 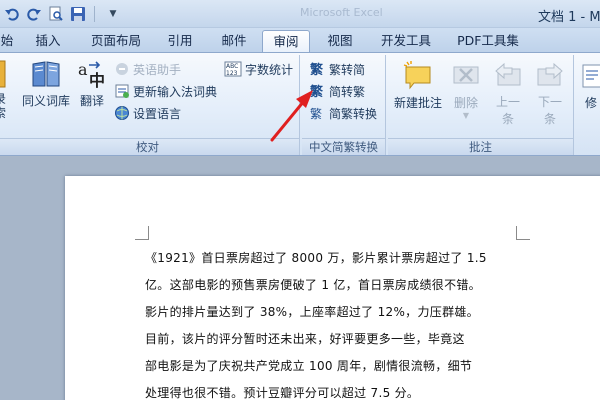 I want to click on conversion-icon: 繁, so click(x=316, y=113).